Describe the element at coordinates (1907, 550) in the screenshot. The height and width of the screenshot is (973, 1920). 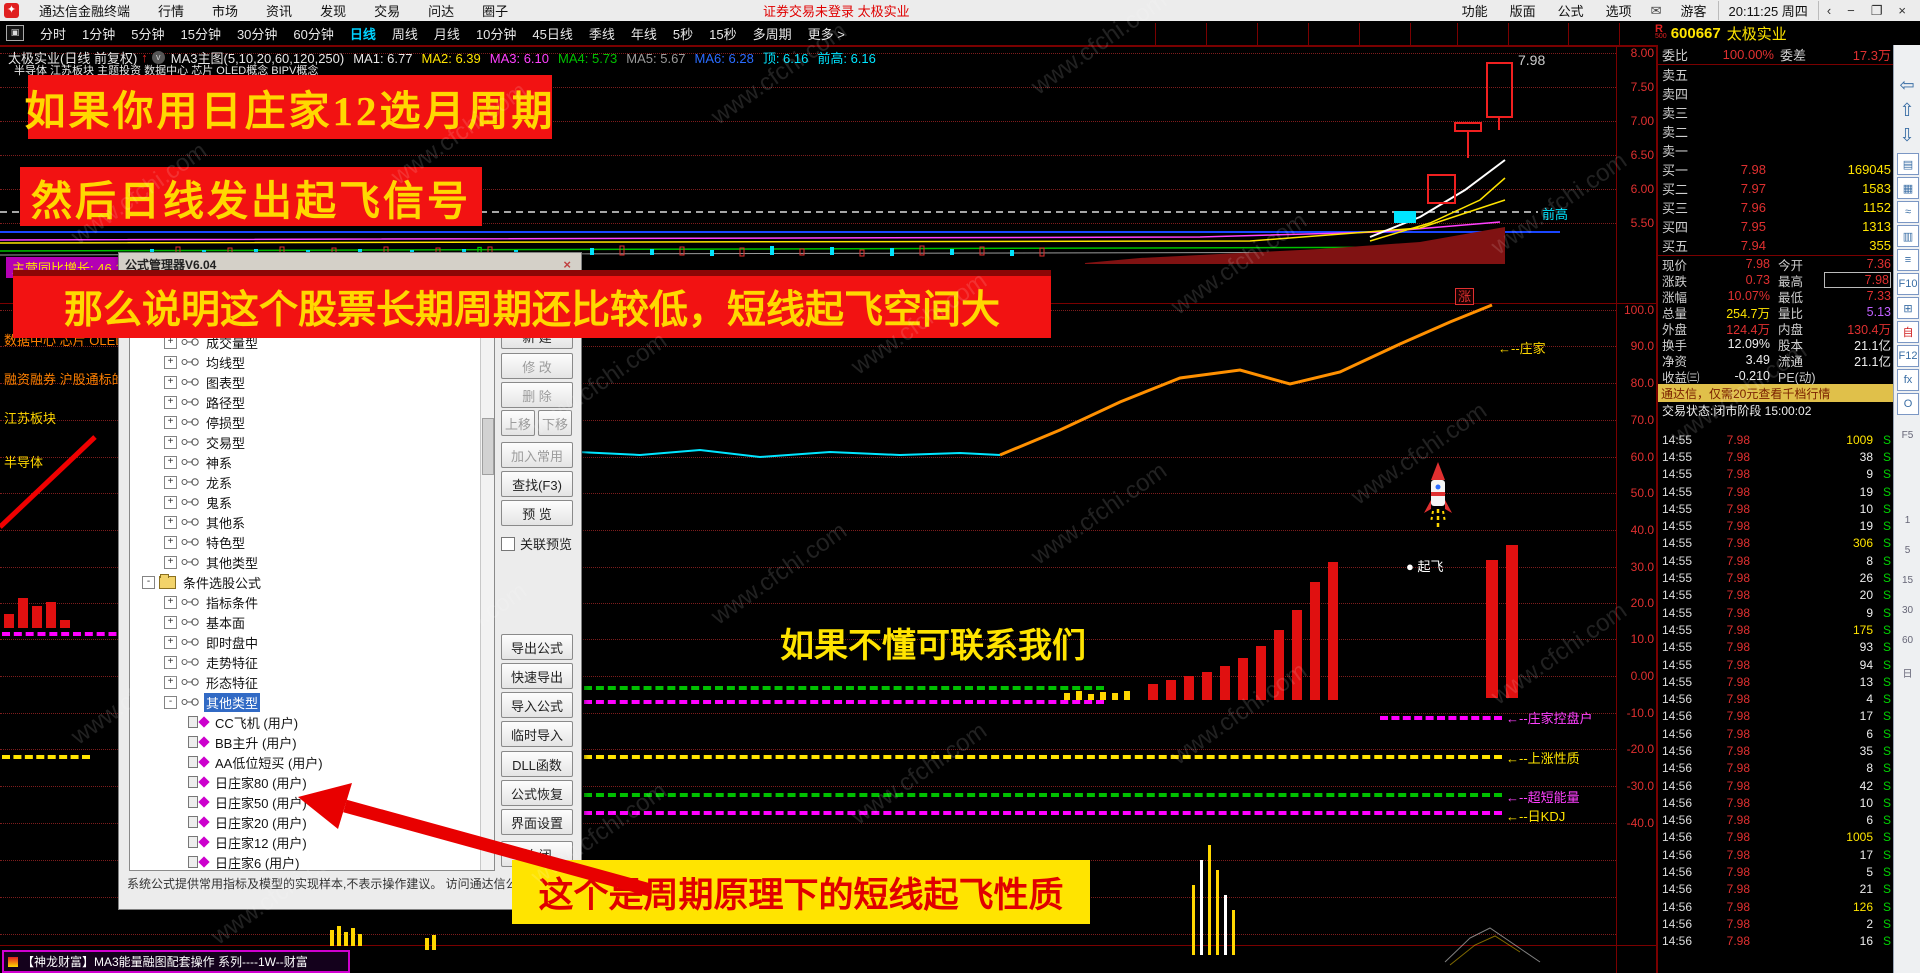
I see `strip-shortcut: 5` at that location.